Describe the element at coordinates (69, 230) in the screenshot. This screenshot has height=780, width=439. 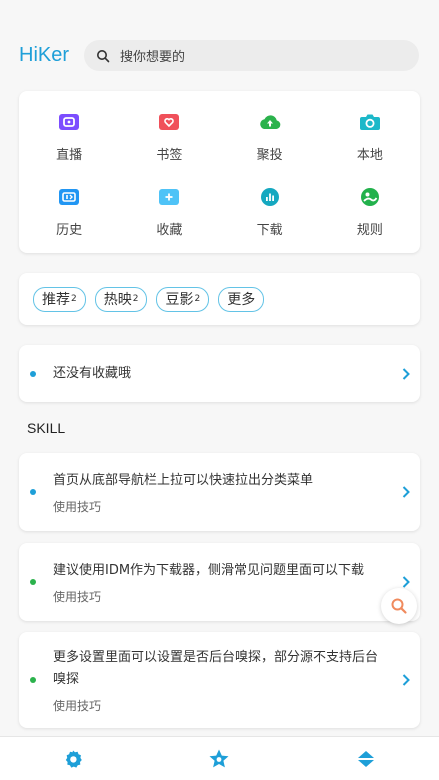
I see `grid-item-label: 历史` at that location.